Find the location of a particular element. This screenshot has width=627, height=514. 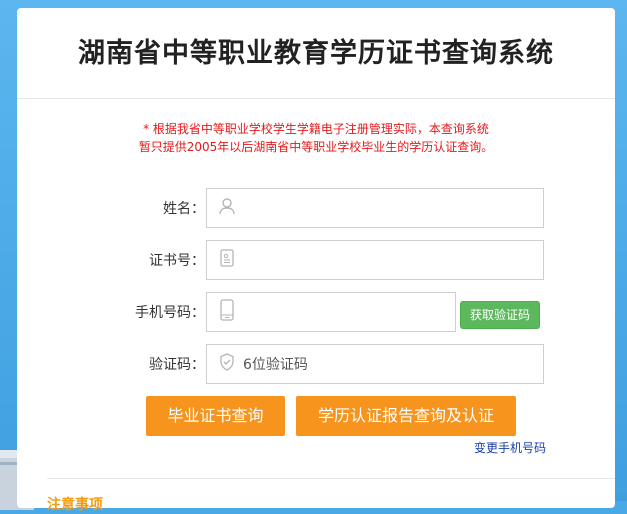

code-label: 验证码： is located at coordinates (177, 365).